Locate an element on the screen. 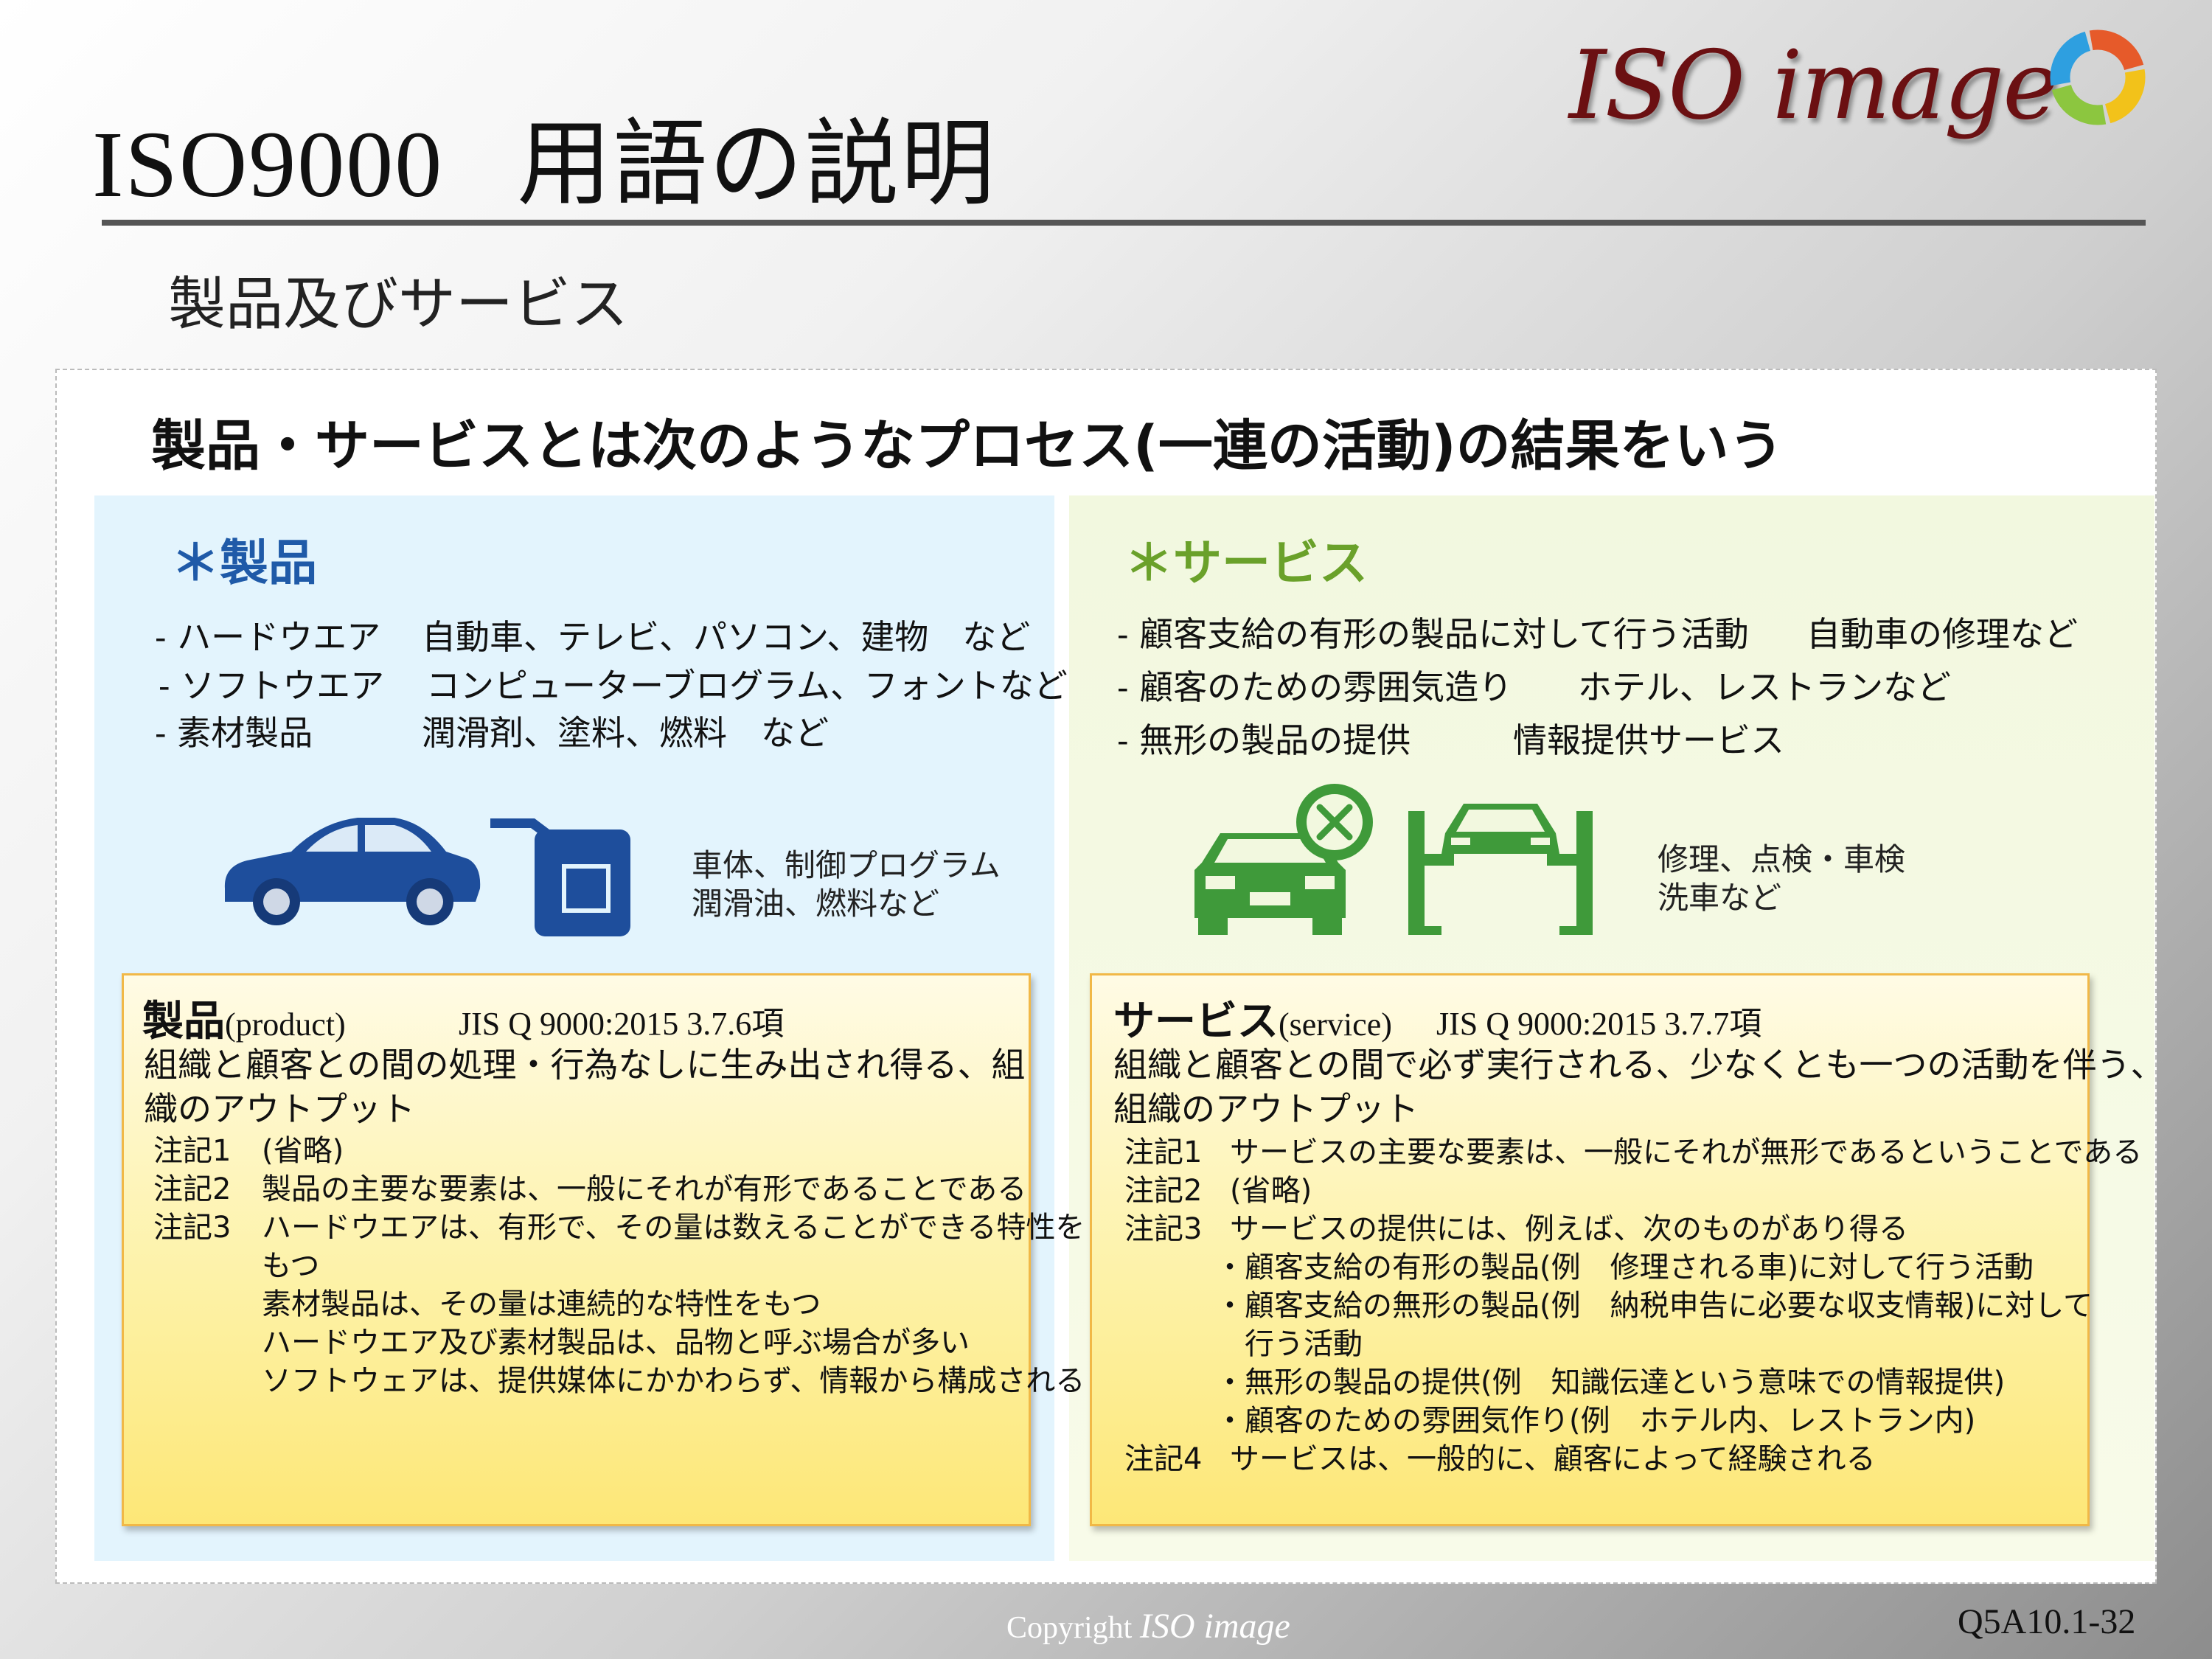 This screenshot has width=2212, height=1659. service-reference: JIS Q 9000:2015 3.7.7項 is located at coordinates (1599, 1024).